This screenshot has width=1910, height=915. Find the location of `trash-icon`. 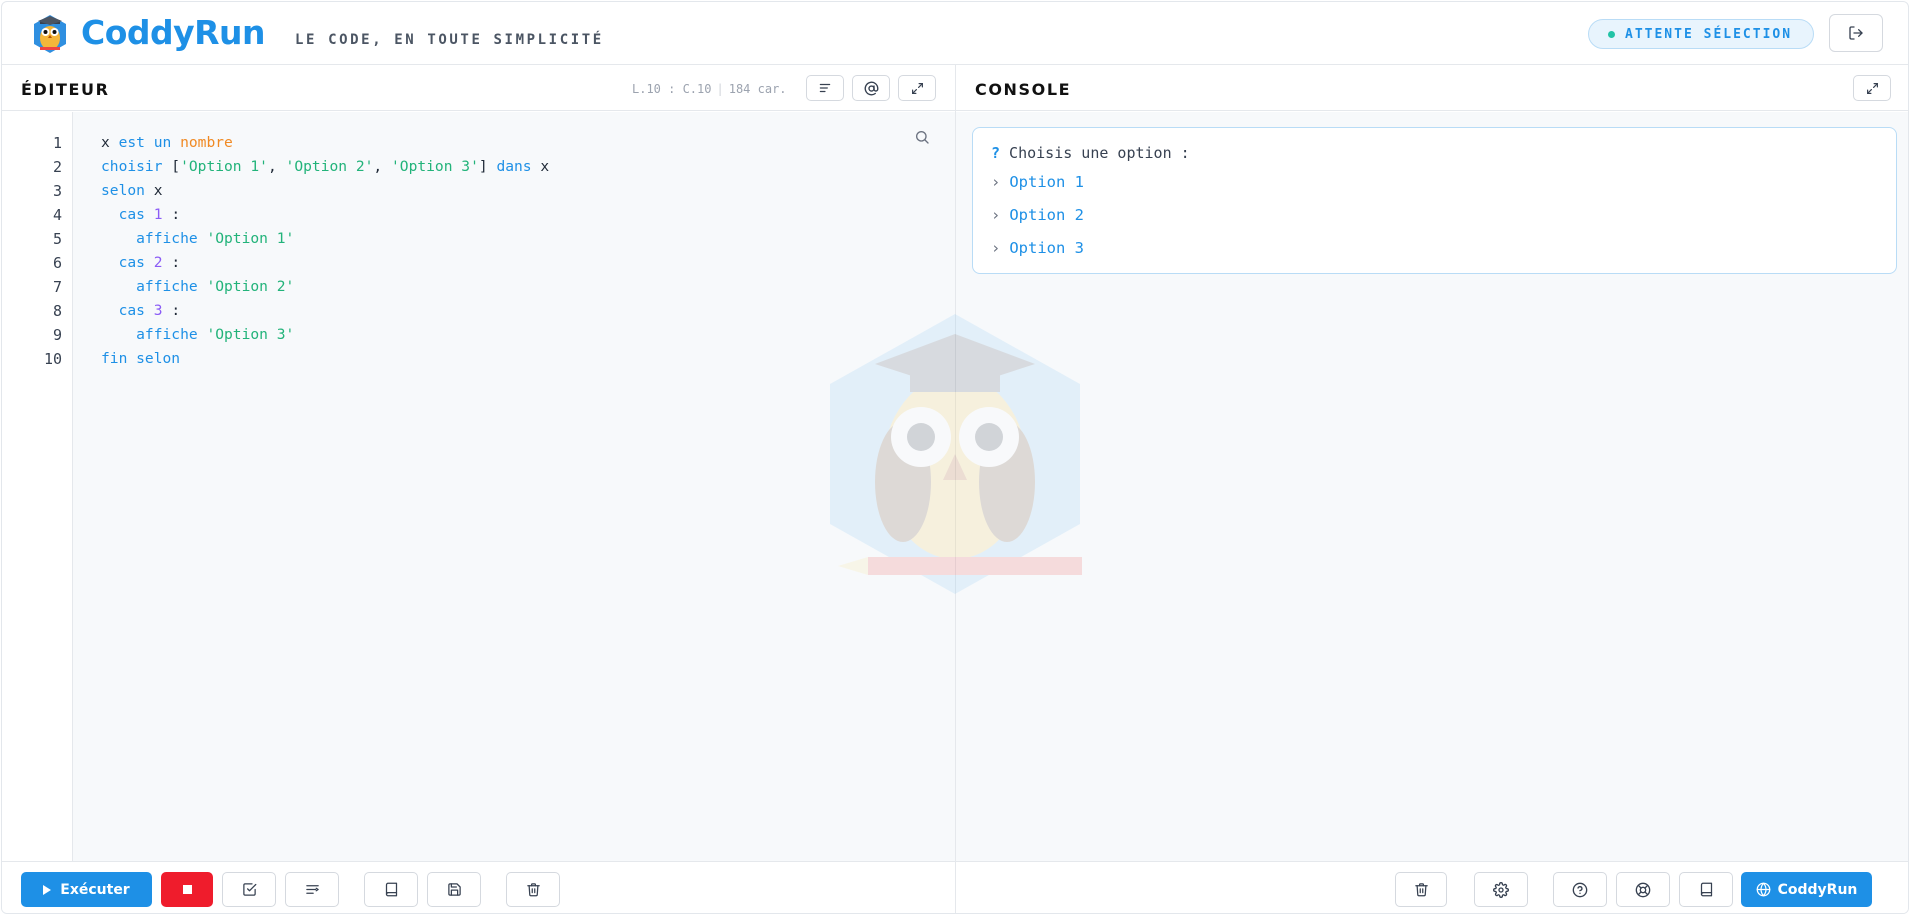

trash-icon is located at coordinates (1421, 890).